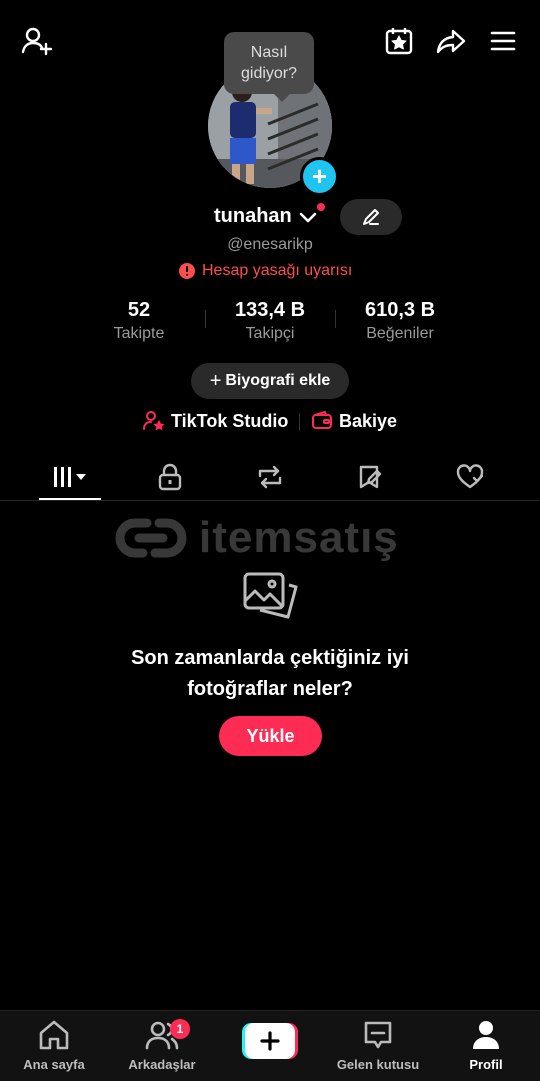  Describe the element at coordinates (486, 1064) in the screenshot. I see `nav-profile-label: Profil` at that location.